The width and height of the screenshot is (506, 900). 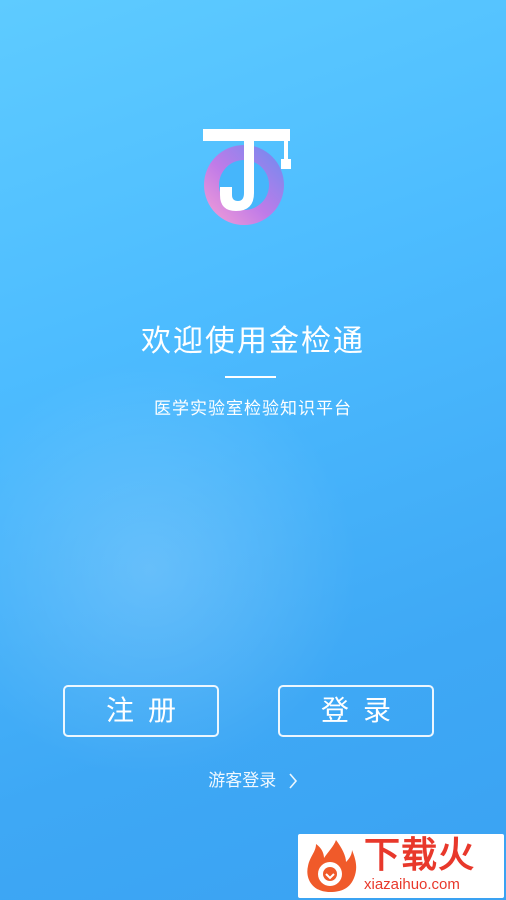 I want to click on welcome-subtitle: 医学实验室检验知识平台, so click(x=253, y=409).